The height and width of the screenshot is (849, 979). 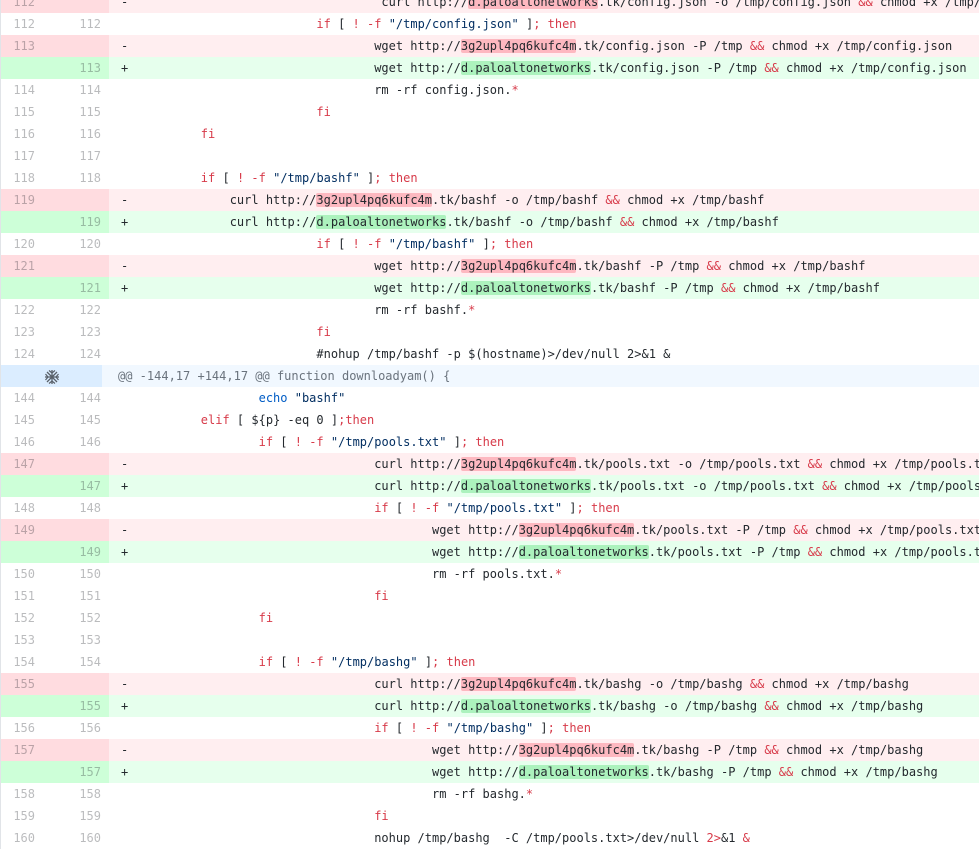 What do you see at coordinates (76, 728) in the screenshot?
I see `new-line-number: 156` at bounding box center [76, 728].